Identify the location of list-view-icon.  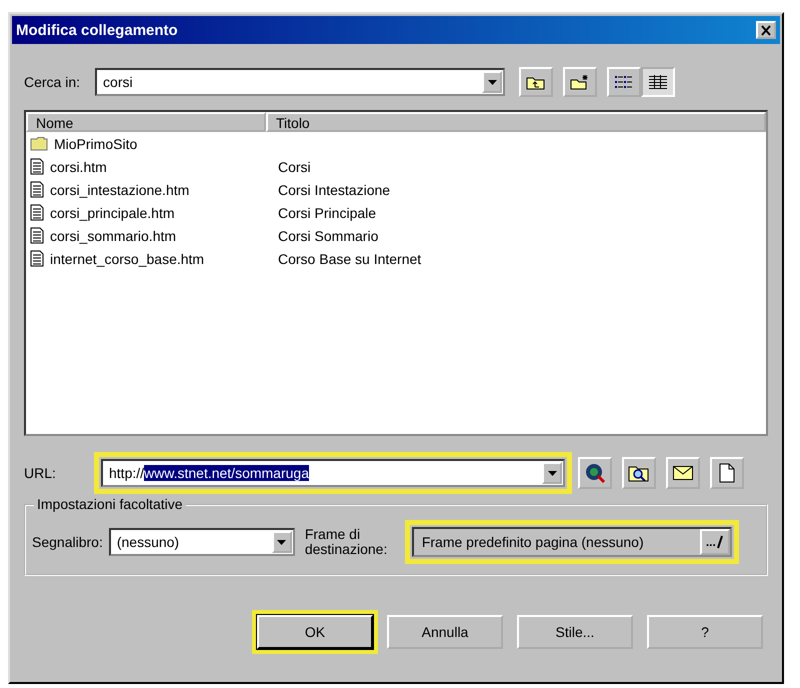
(624, 82).